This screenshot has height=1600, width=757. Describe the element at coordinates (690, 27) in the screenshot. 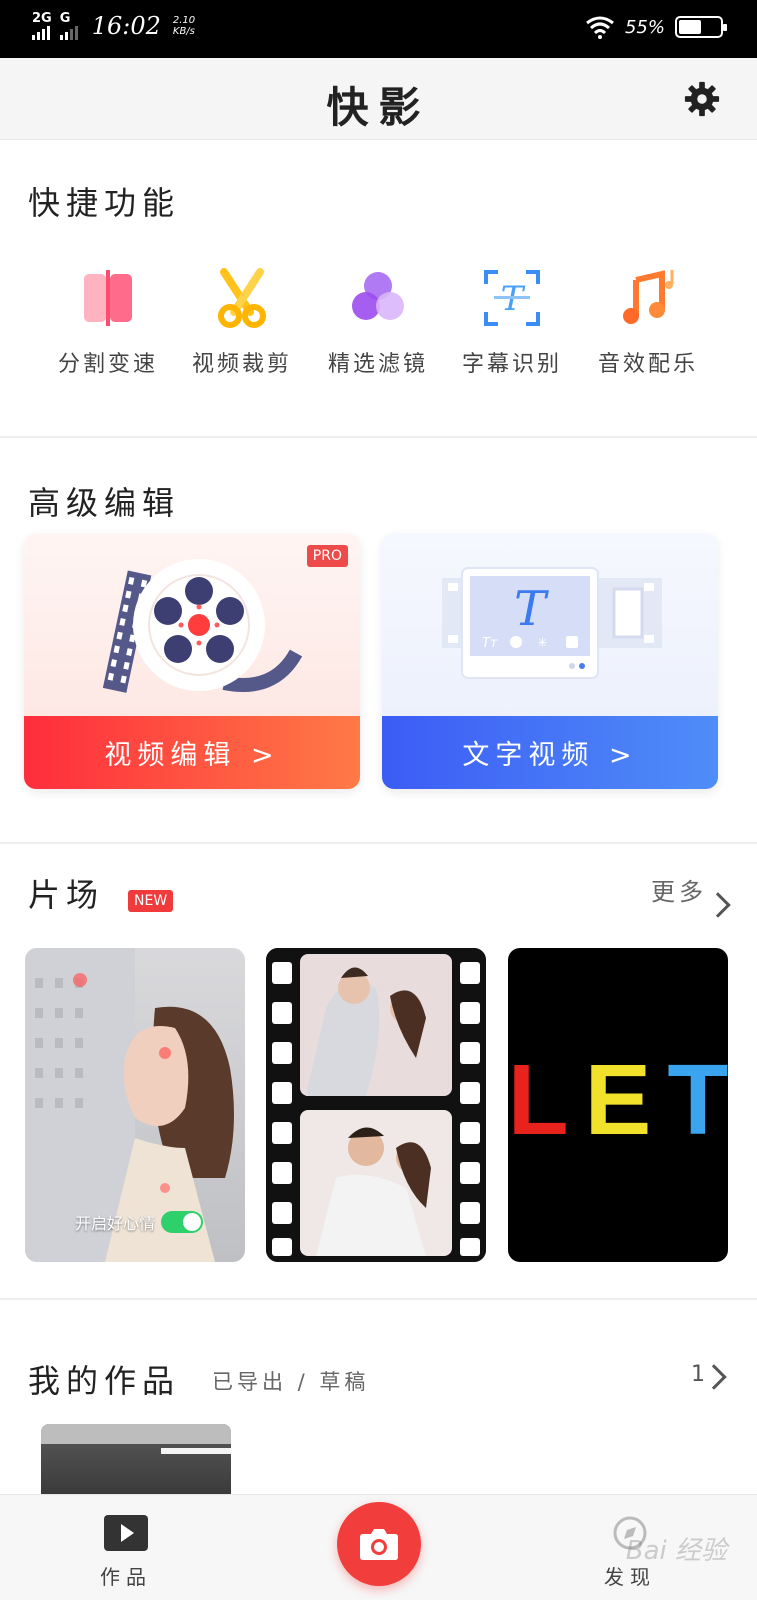

I see `battery-fill` at that location.